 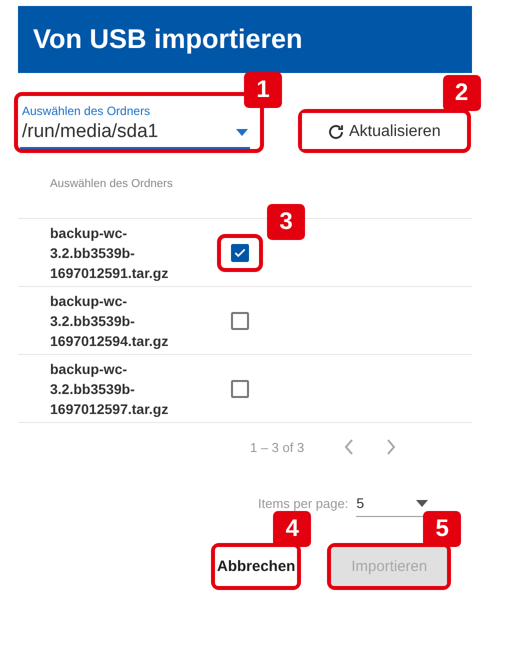 What do you see at coordinates (109, 253) in the screenshot?
I see `file-name: backup-wc-3.2.bb3539b-1697012591.tar.gz` at bounding box center [109, 253].